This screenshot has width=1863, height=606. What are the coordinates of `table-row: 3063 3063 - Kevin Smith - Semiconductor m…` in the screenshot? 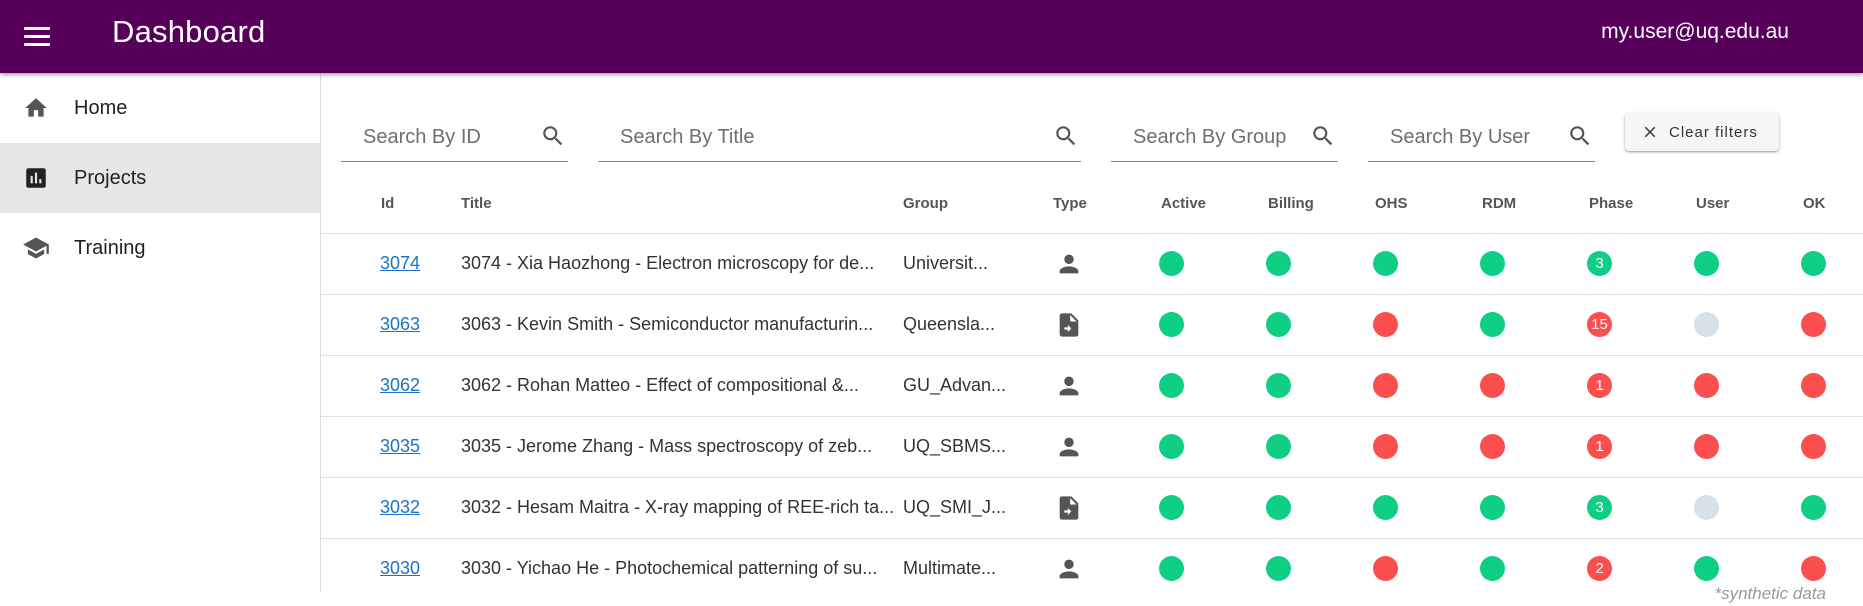 It's located at (1092, 325).